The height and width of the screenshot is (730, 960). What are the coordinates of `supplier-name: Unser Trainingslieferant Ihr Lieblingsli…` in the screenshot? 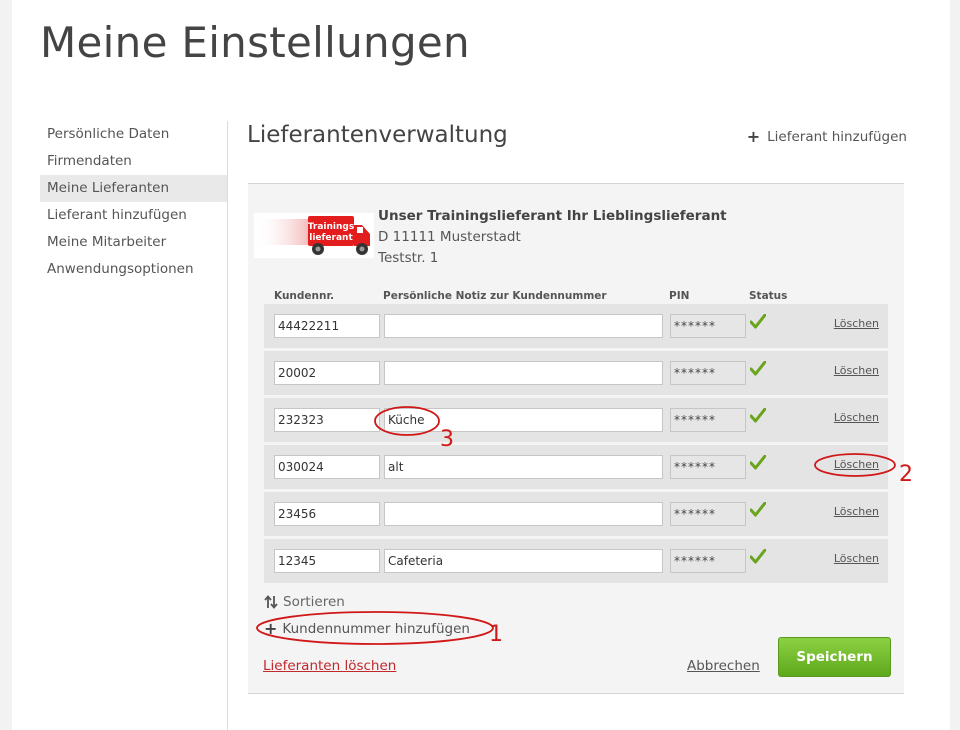 It's located at (552, 216).